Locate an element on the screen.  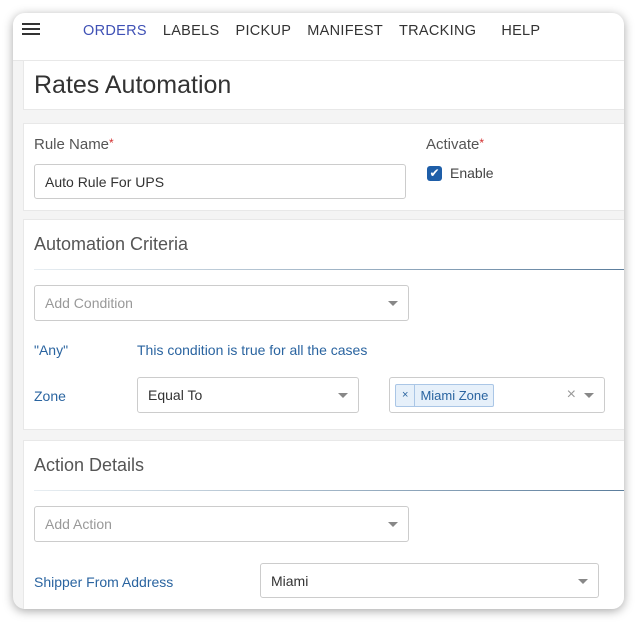
action-details-title: Action Details is located at coordinates (89, 465).